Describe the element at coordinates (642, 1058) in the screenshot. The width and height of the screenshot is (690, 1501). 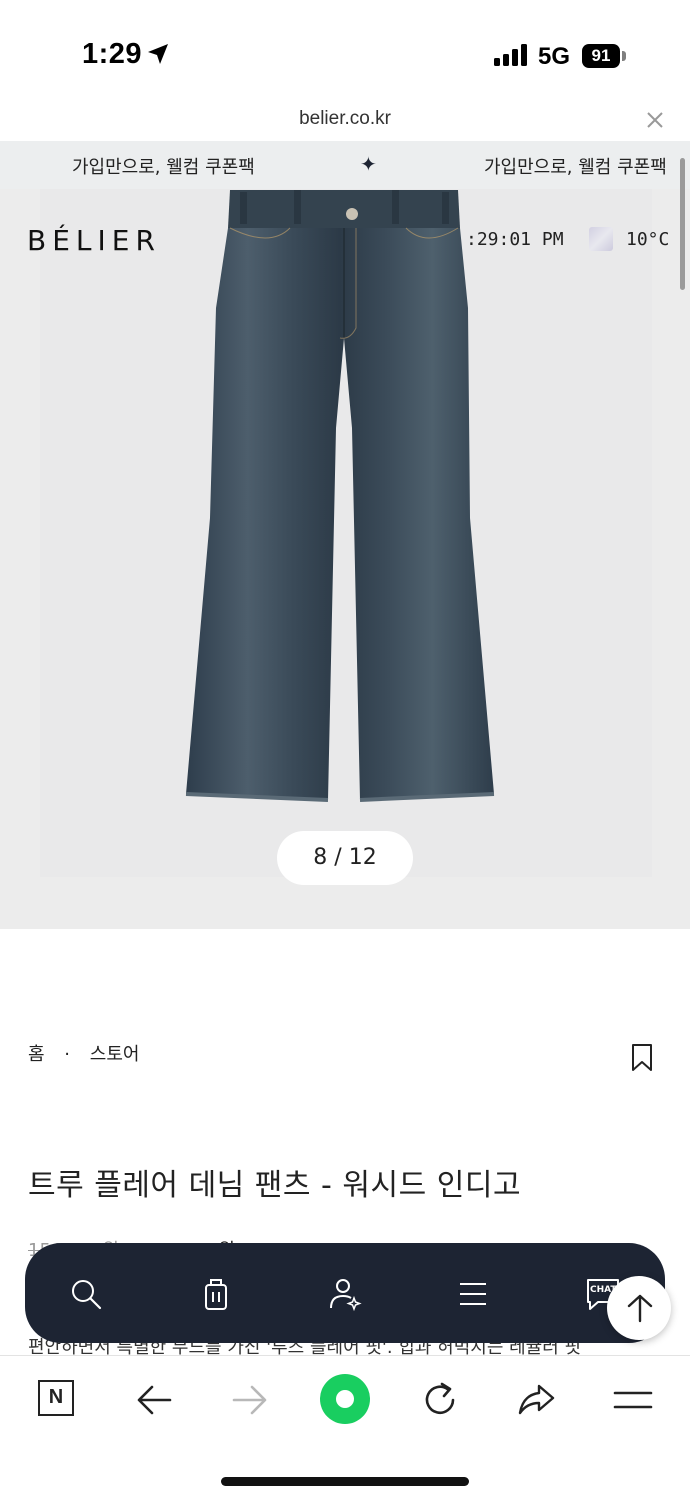
I see `bookmark-icon` at that location.